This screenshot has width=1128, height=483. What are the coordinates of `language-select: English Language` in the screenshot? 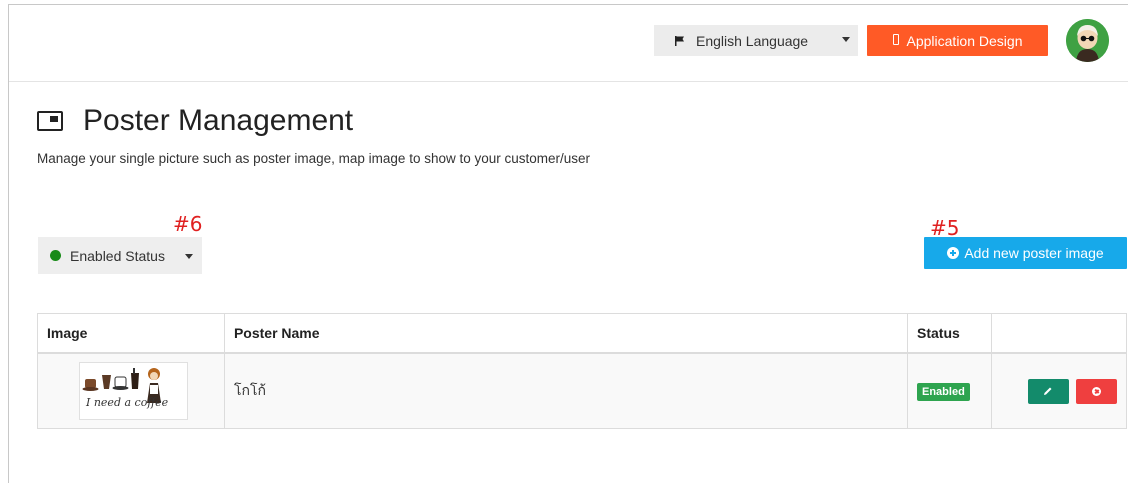 It's located at (756, 40).